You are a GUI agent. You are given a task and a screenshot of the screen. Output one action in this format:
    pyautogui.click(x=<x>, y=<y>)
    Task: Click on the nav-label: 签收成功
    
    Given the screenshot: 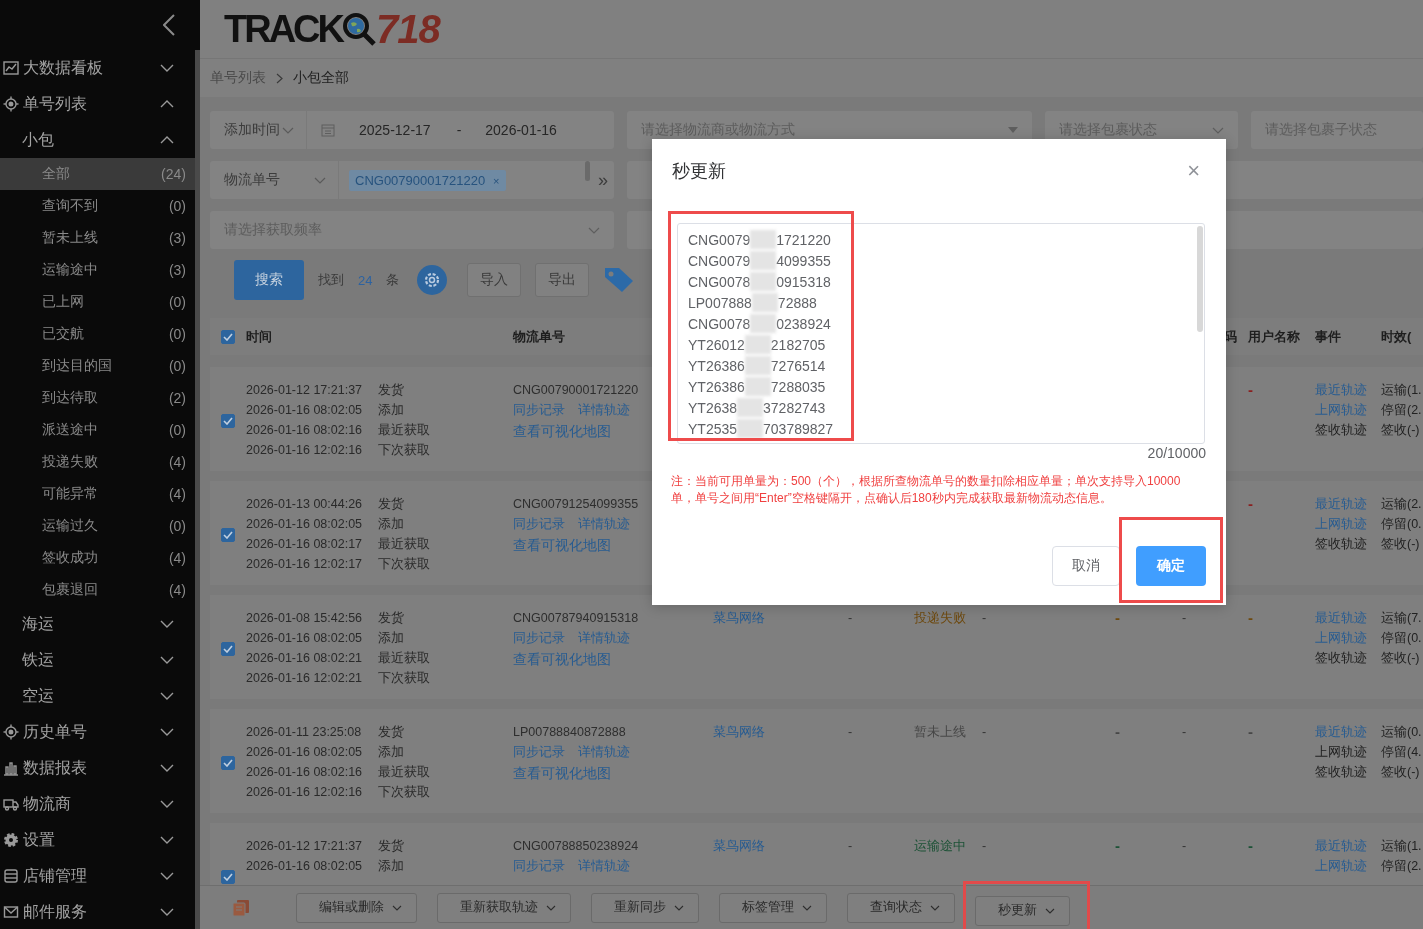 What is the action you would take?
    pyautogui.click(x=70, y=558)
    